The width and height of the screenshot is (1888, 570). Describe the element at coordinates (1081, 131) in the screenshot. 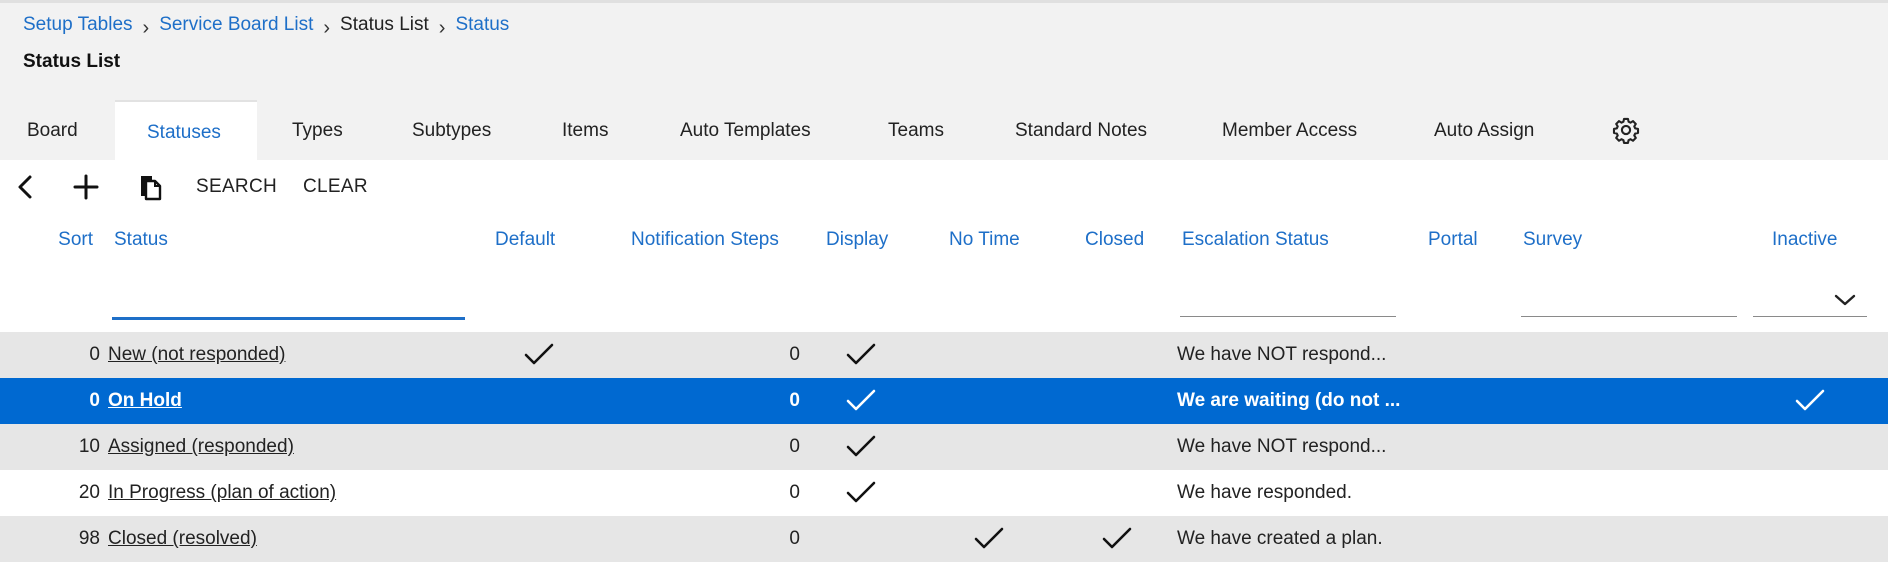

I see `tab-standard-notes: Standard Notes` at that location.